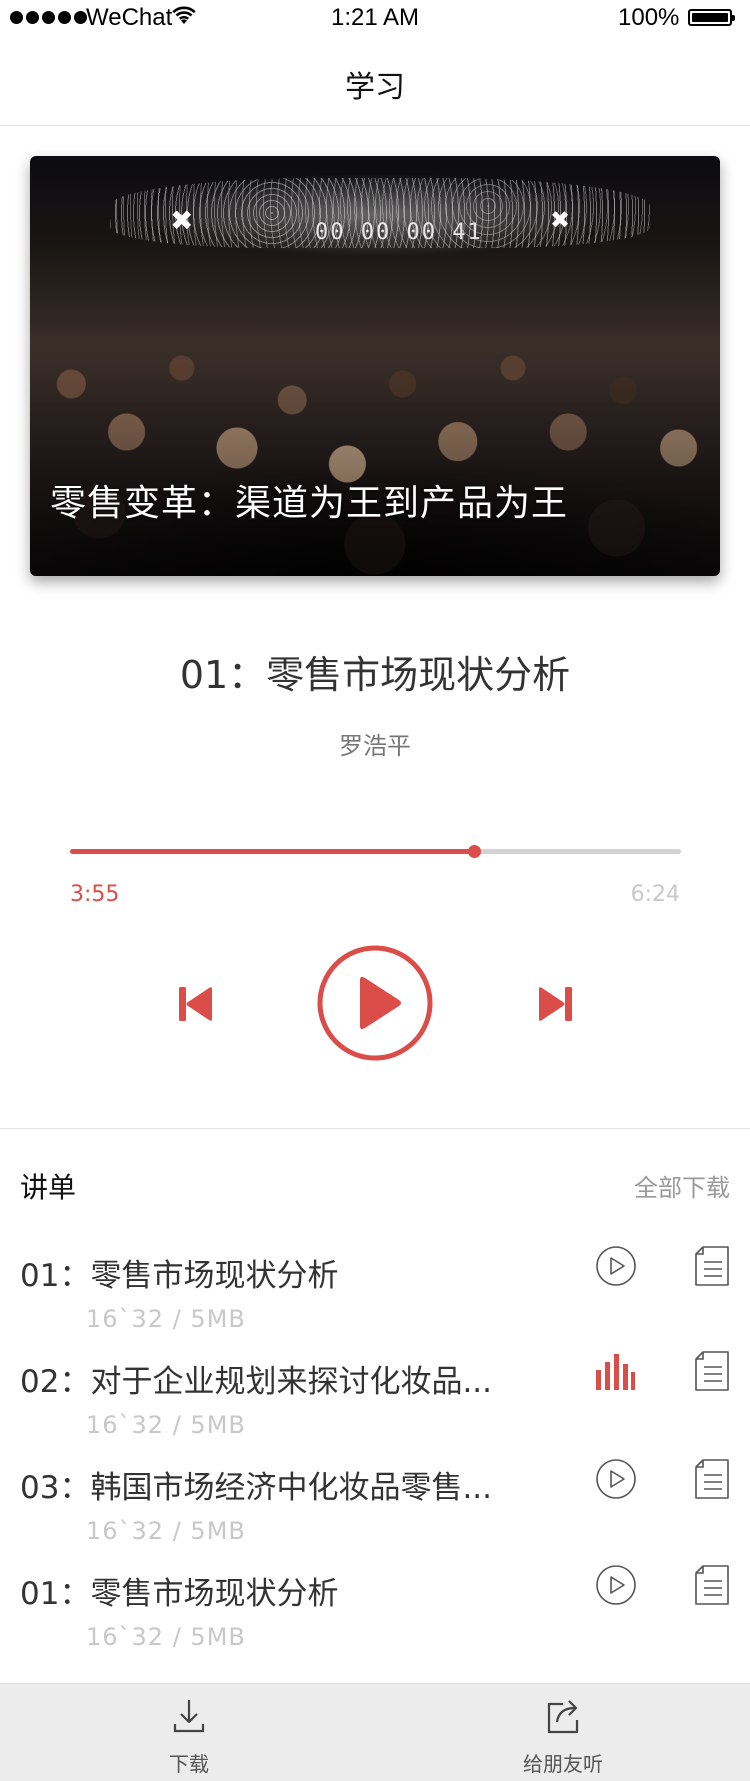 The height and width of the screenshot is (1781, 750). I want to click on status-bar: WeChat 1:21 AM 100%, so click(375, 19).